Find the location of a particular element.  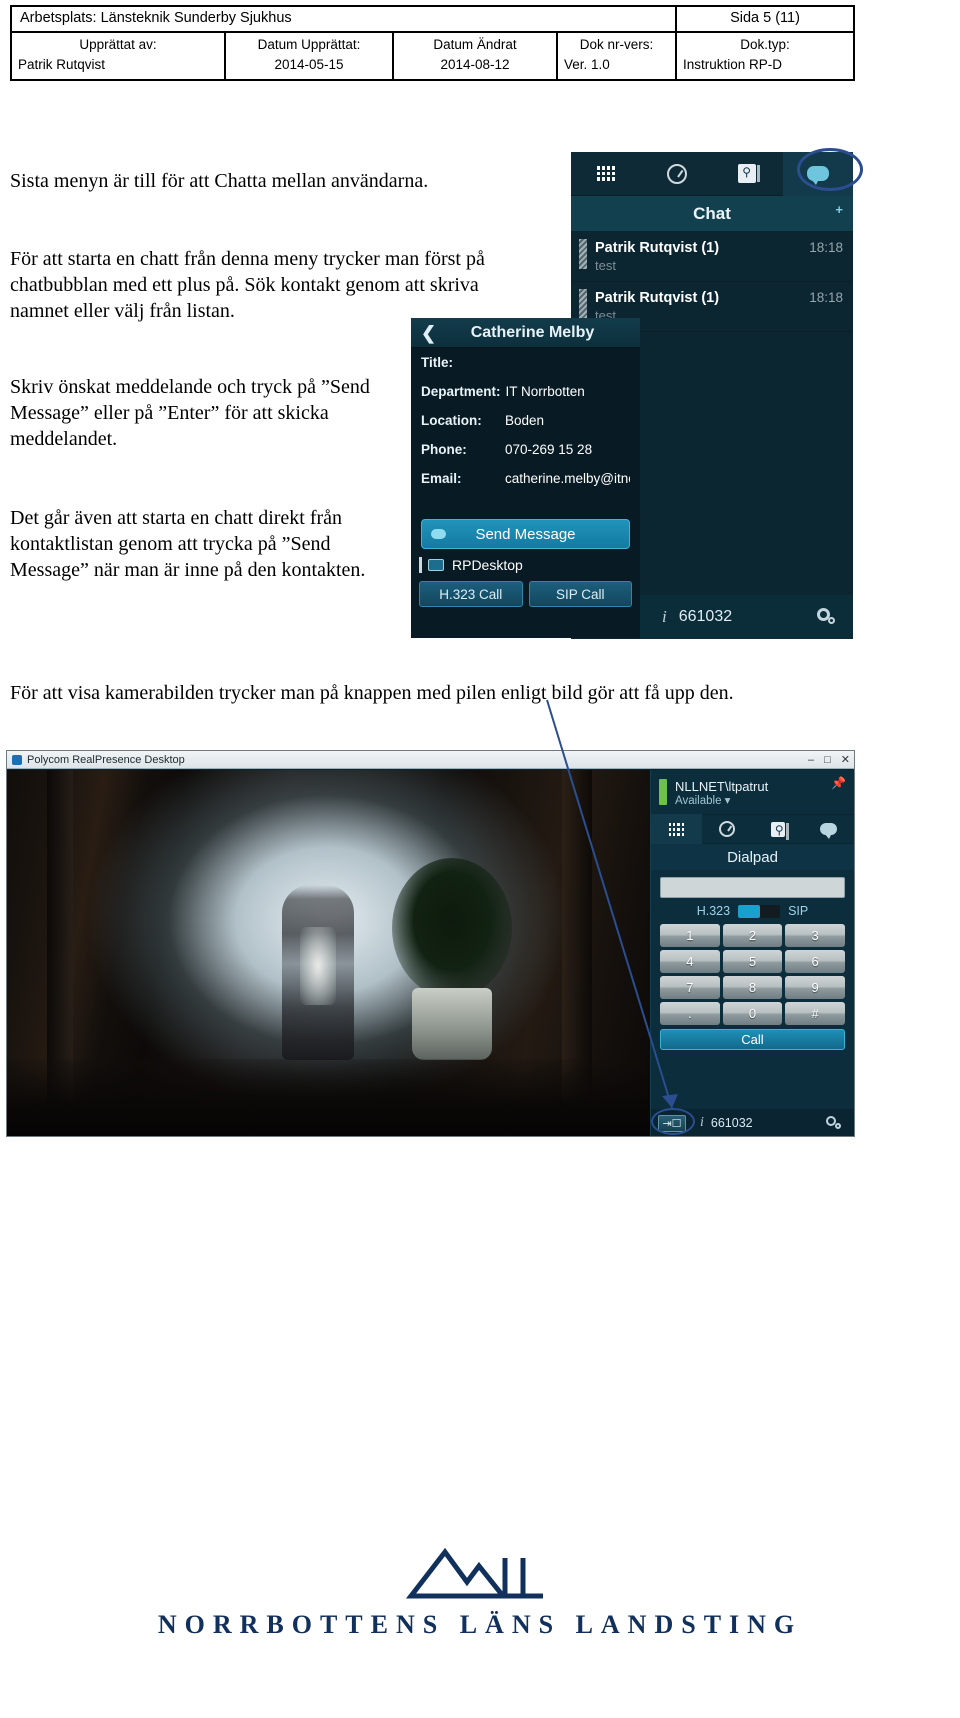

side-panel-tabs is located at coordinates (752, 829).